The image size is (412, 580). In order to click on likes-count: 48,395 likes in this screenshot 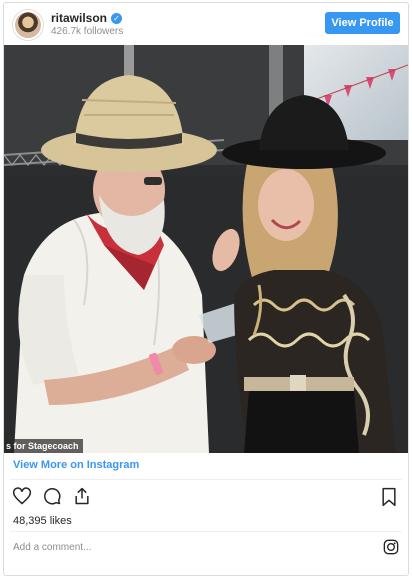, I will do `click(42, 521)`.